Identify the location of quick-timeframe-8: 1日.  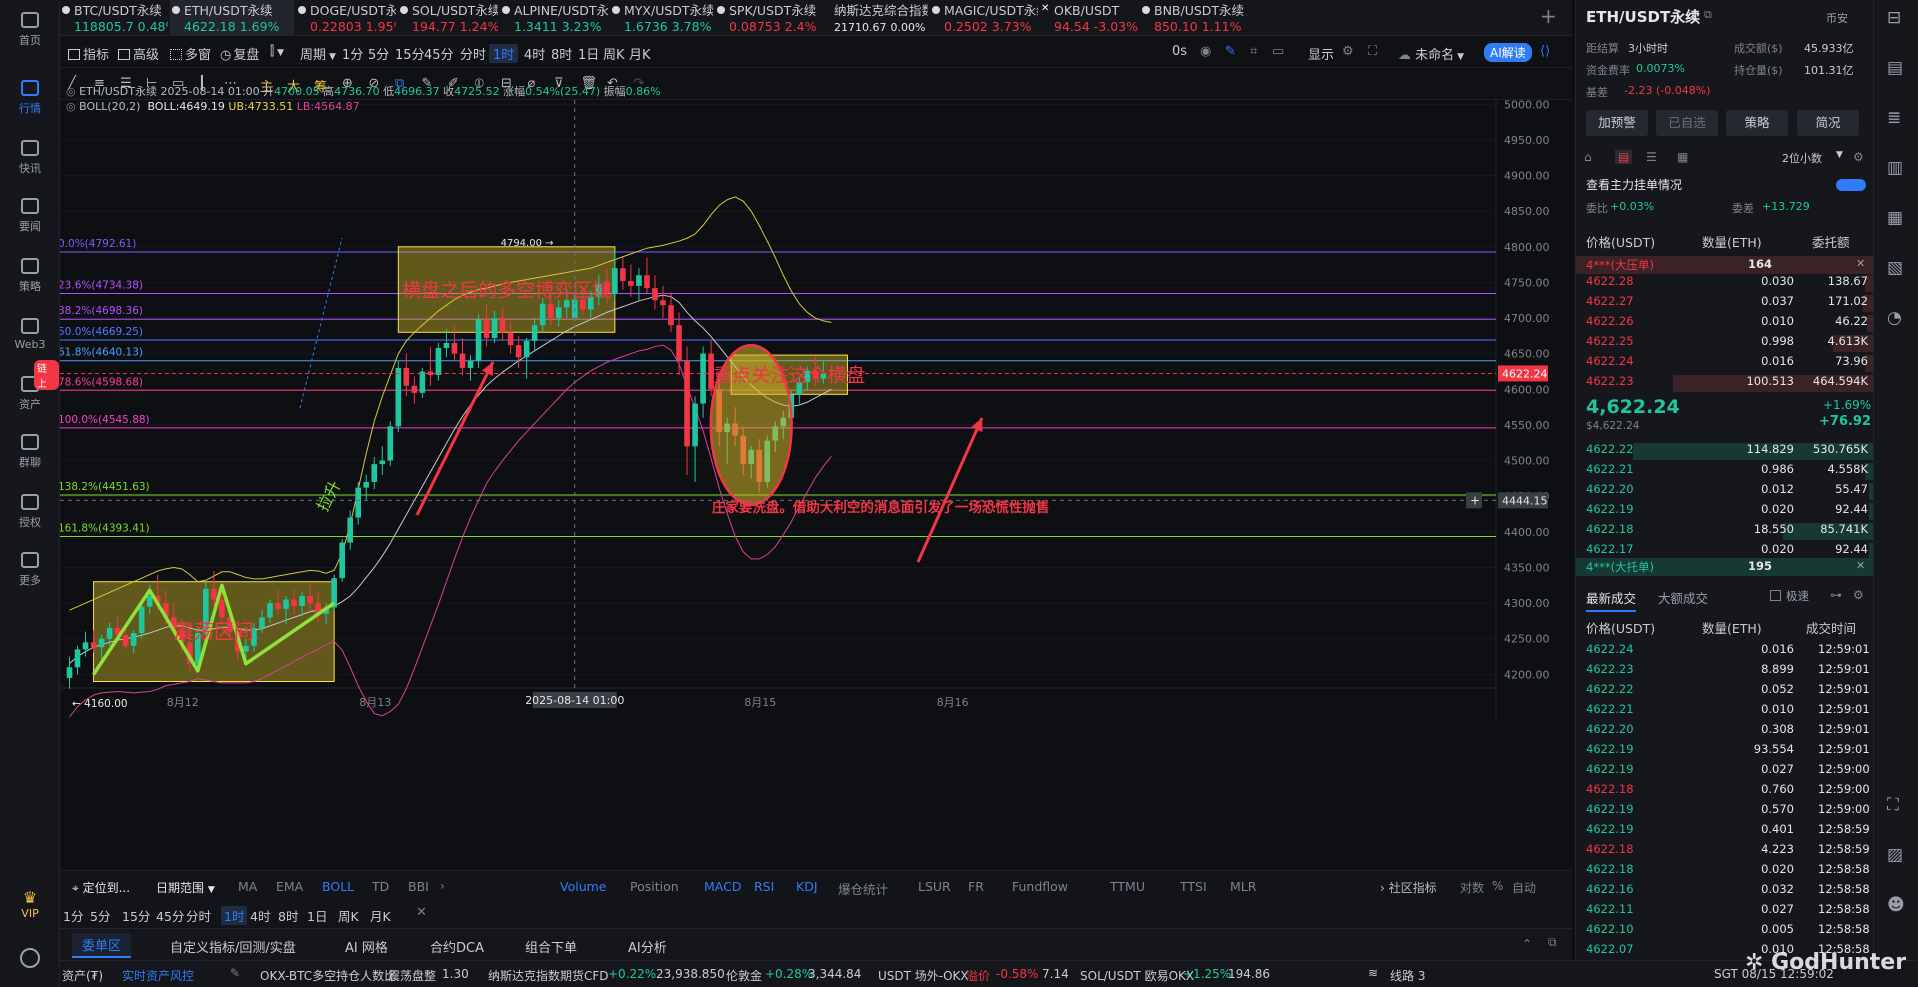
(317, 915).